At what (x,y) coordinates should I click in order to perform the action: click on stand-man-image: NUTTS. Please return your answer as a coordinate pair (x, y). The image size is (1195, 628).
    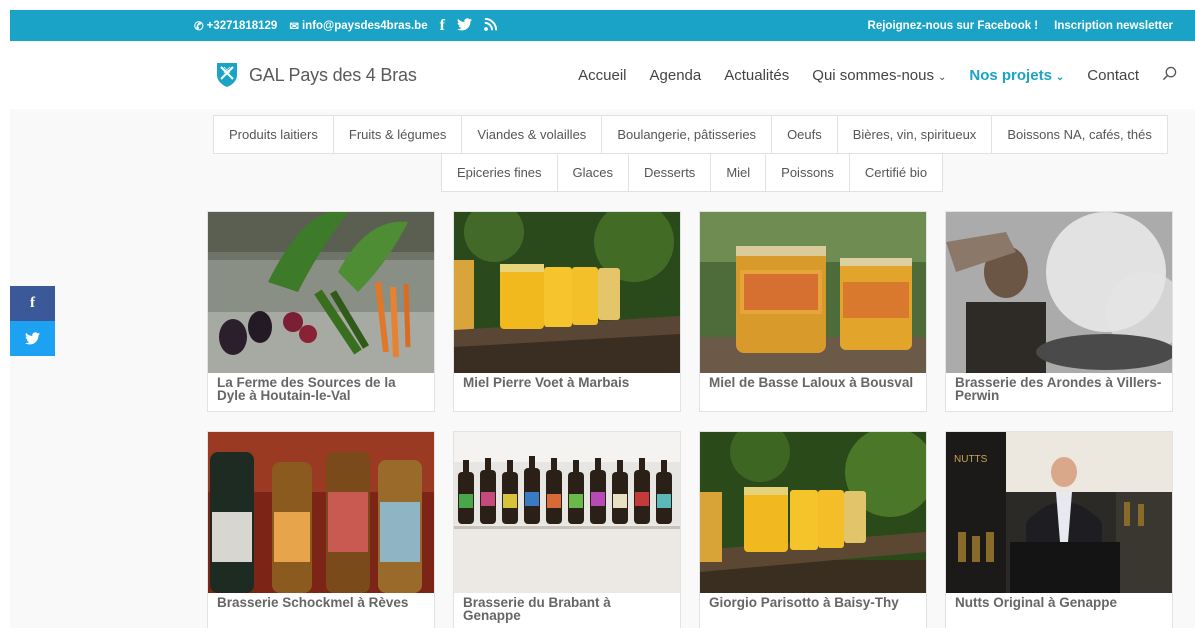
    Looking at the image, I should click on (1059, 512).